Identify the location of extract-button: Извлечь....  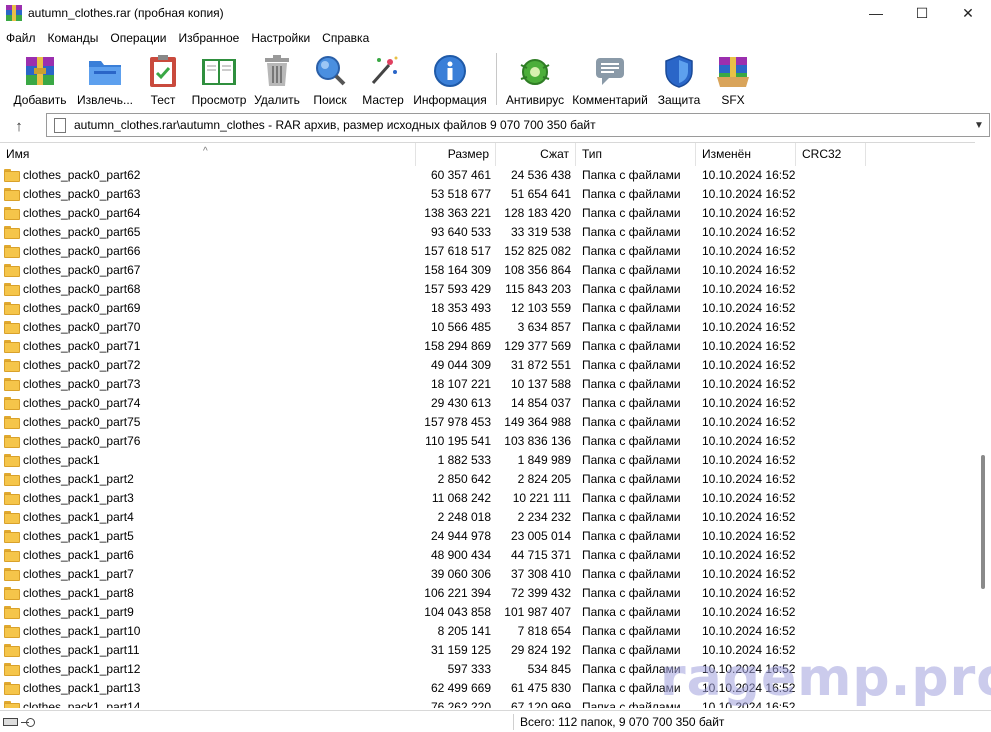
(105, 79).